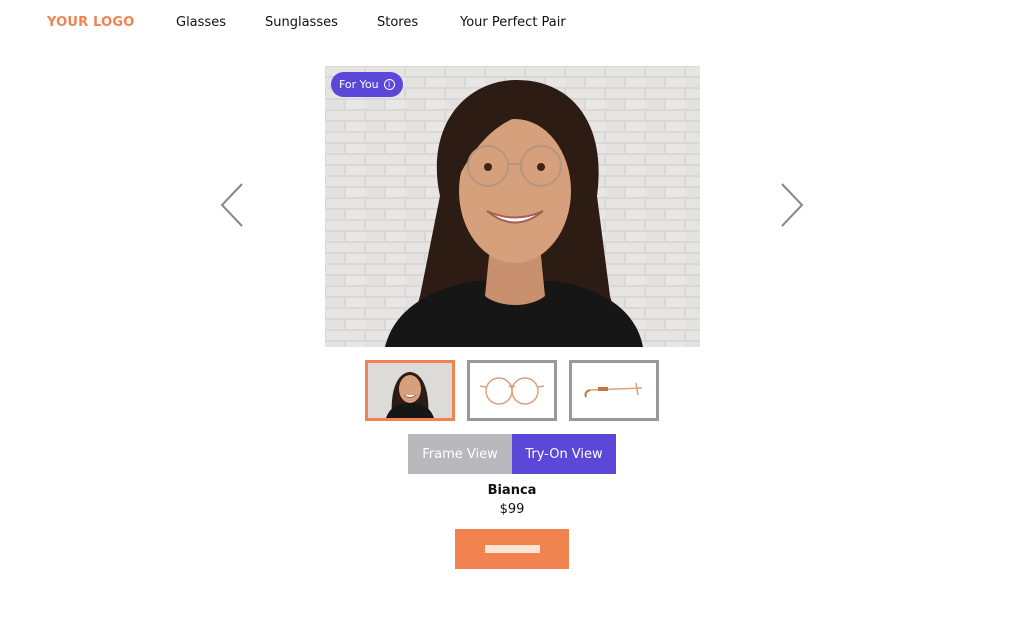  What do you see at coordinates (201, 22) in the screenshot?
I see `nav-item-glasses: Glasses` at bounding box center [201, 22].